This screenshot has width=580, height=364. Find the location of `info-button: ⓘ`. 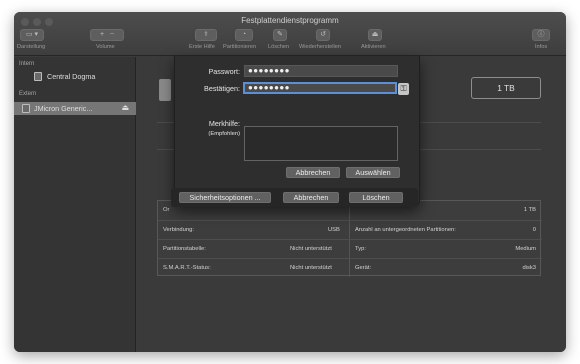

info-button: ⓘ is located at coordinates (541, 35).